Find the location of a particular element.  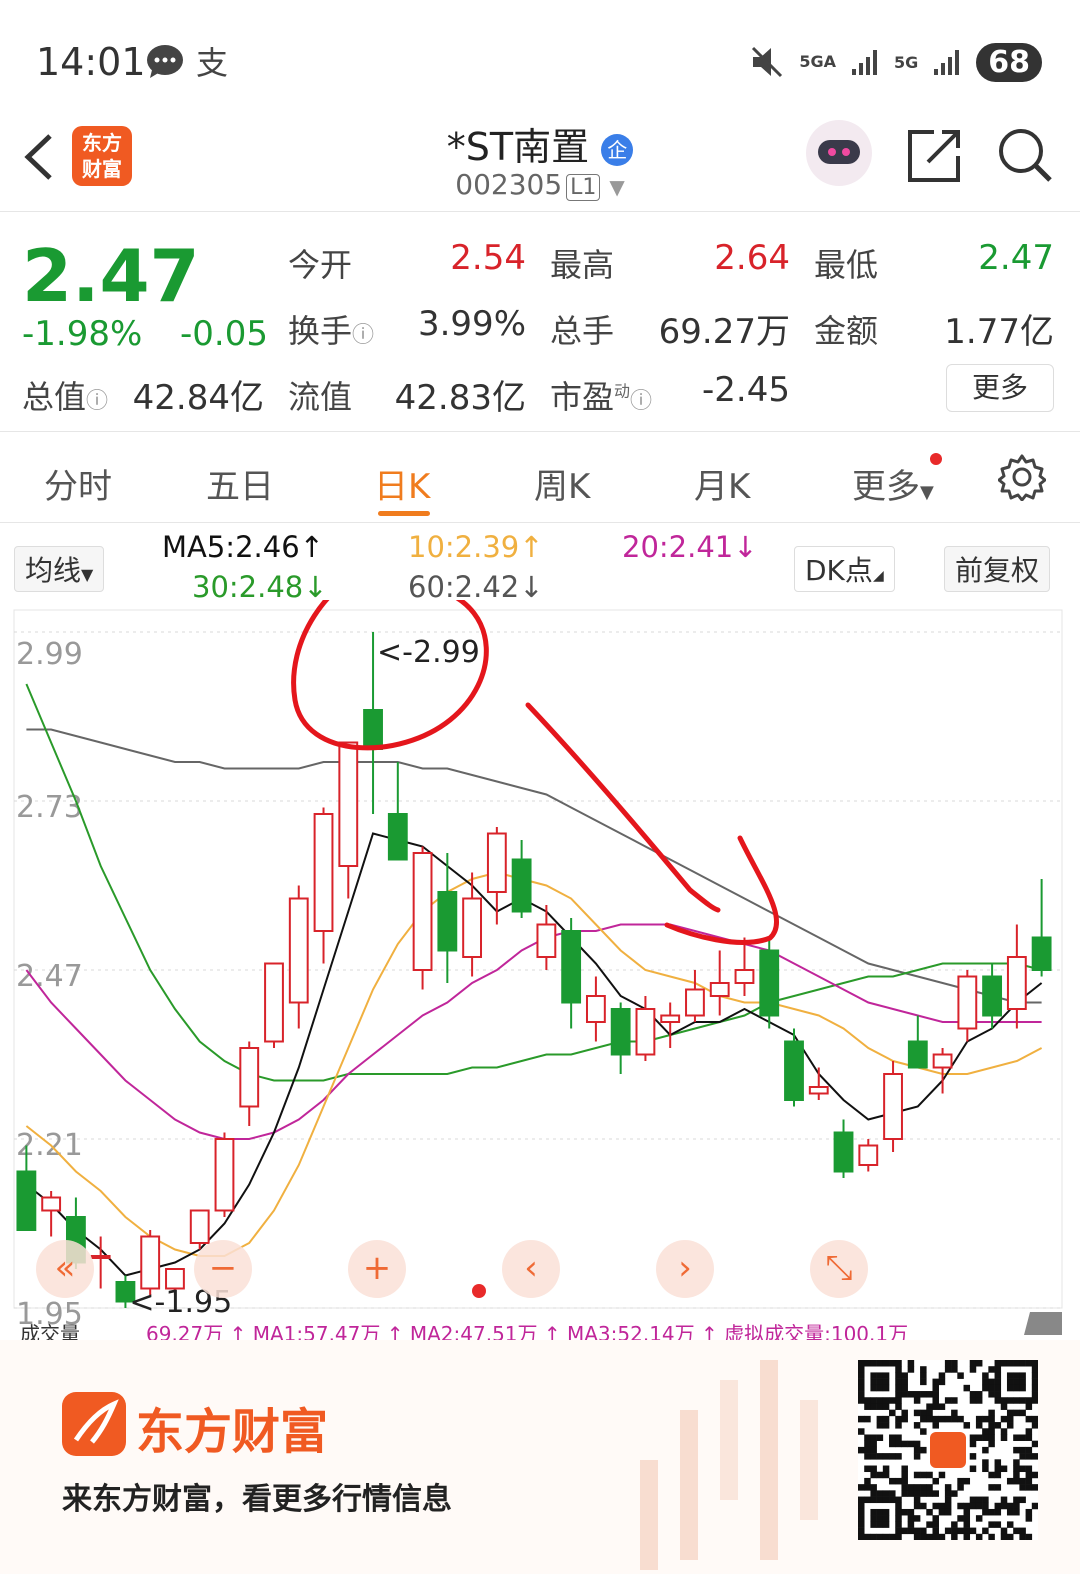

dropdown-icon: ▼ is located at coordinates (616, 187).